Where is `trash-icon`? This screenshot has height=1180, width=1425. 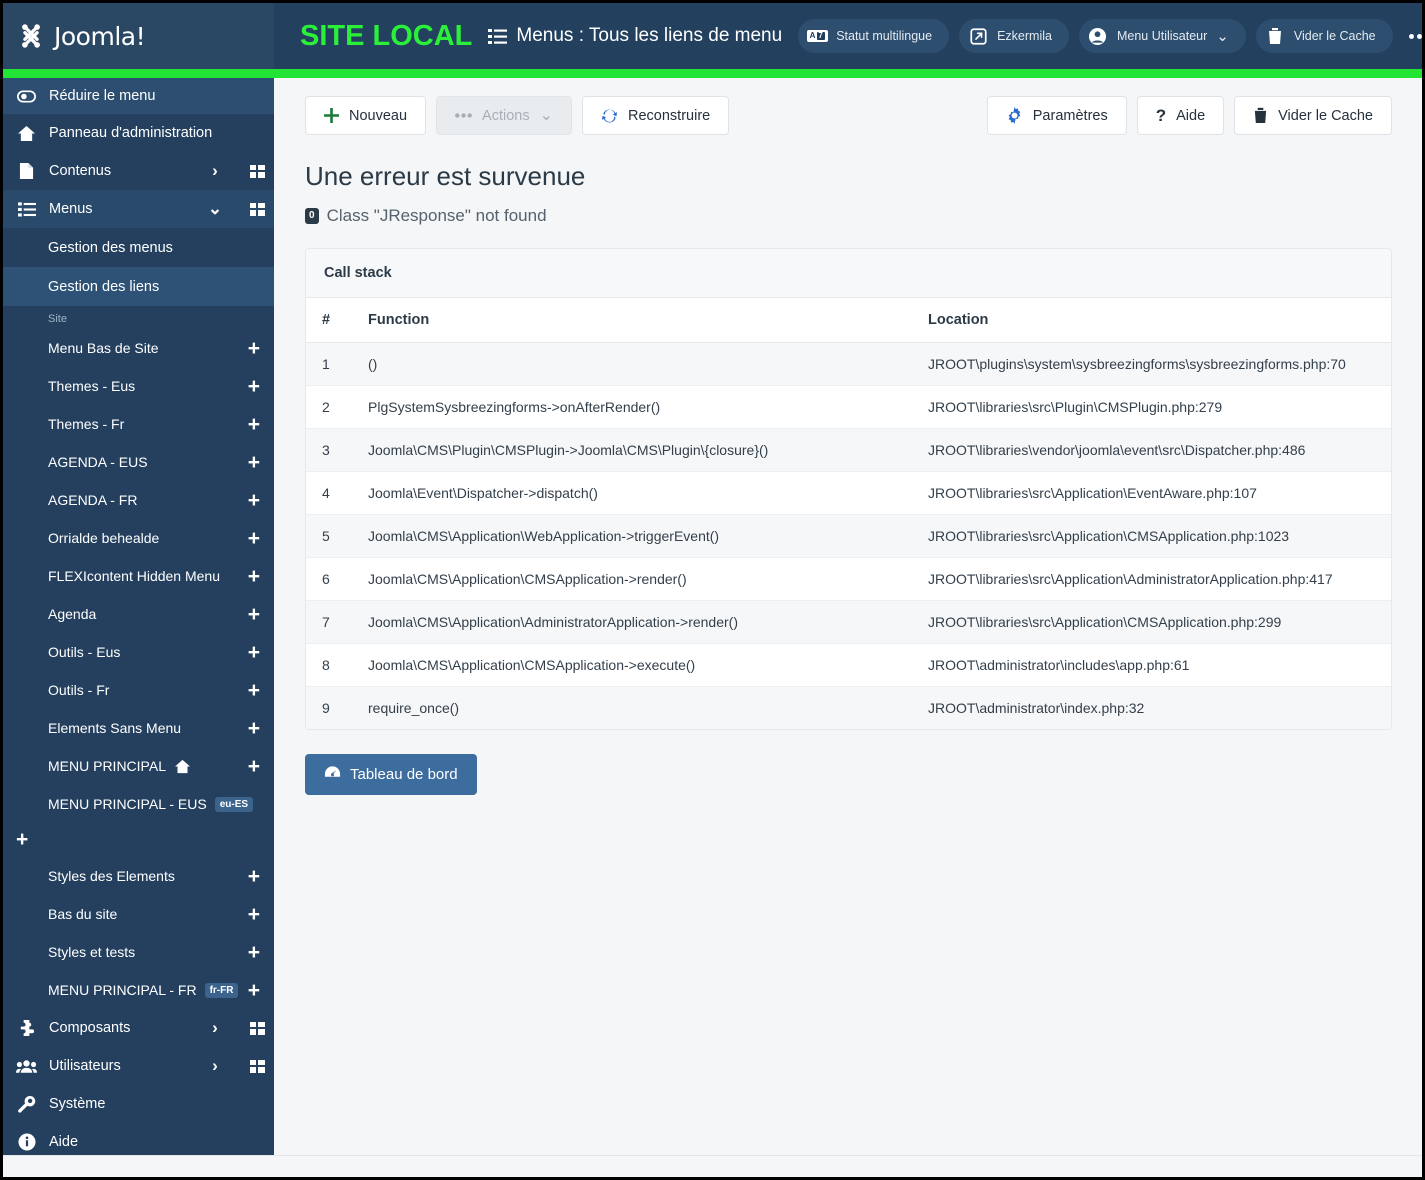 trash-icon is located at coordinates (1260, 115).